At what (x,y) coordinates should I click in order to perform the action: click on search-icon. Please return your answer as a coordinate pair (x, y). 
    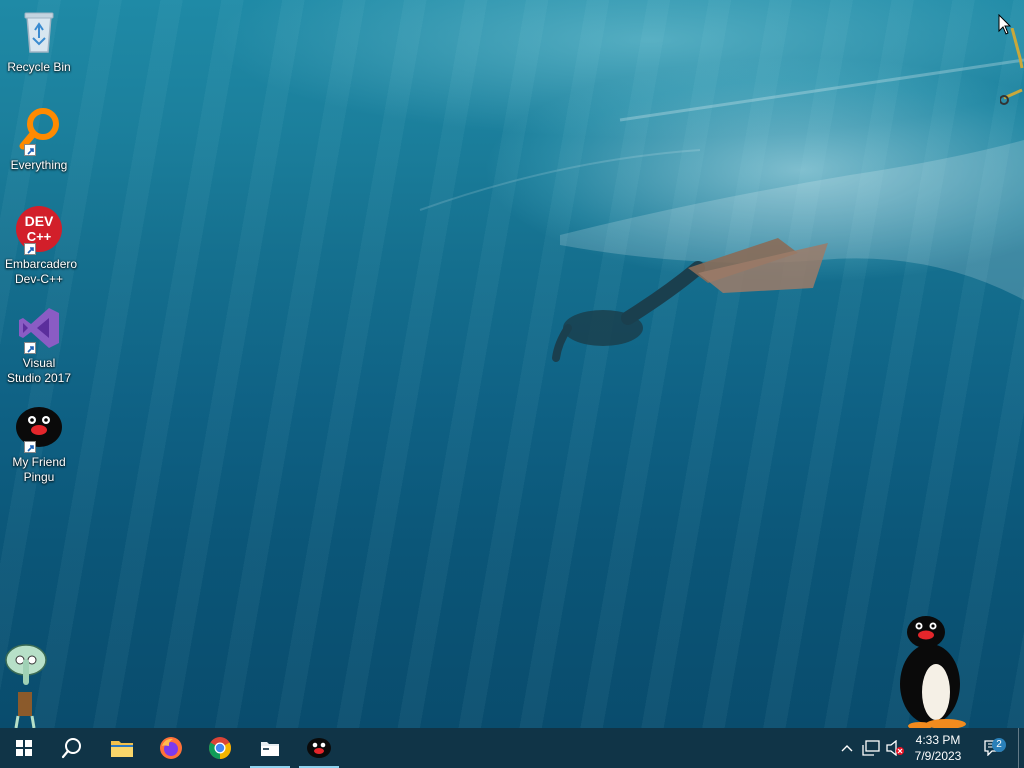
    Looking at the image, I should click on (71, 748).